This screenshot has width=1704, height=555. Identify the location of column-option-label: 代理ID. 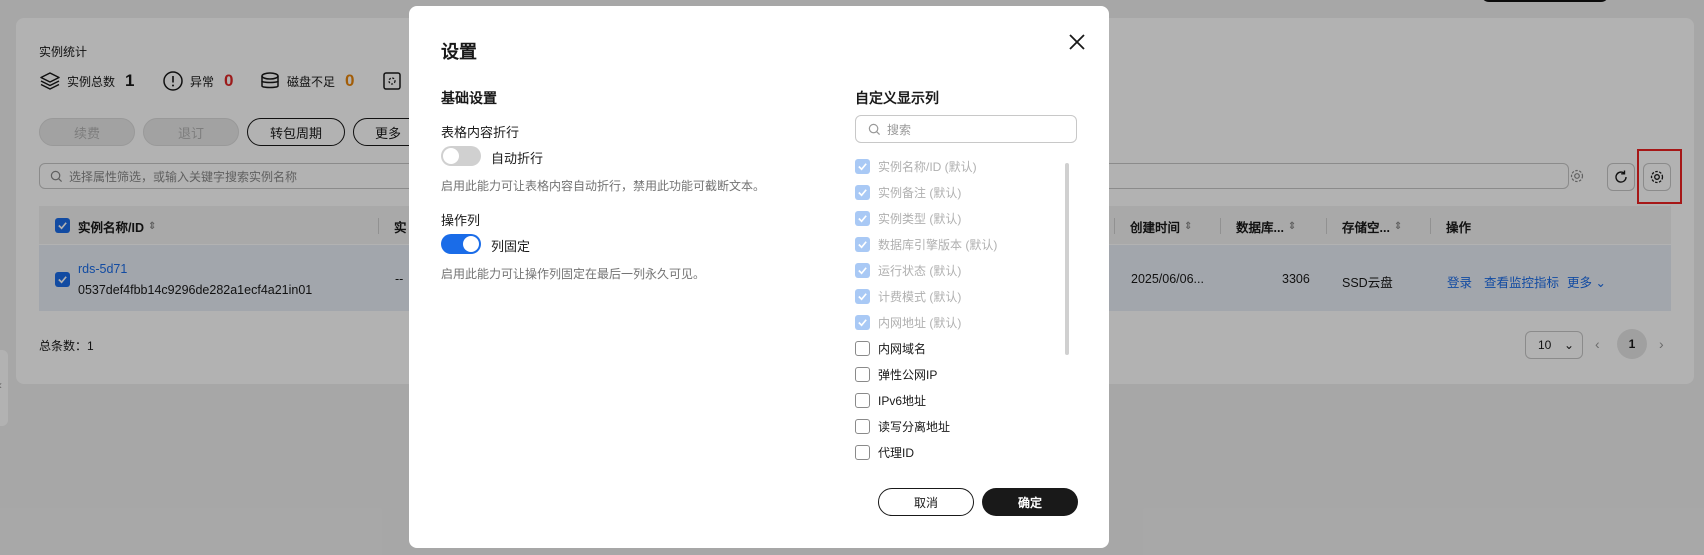
(896, 452).